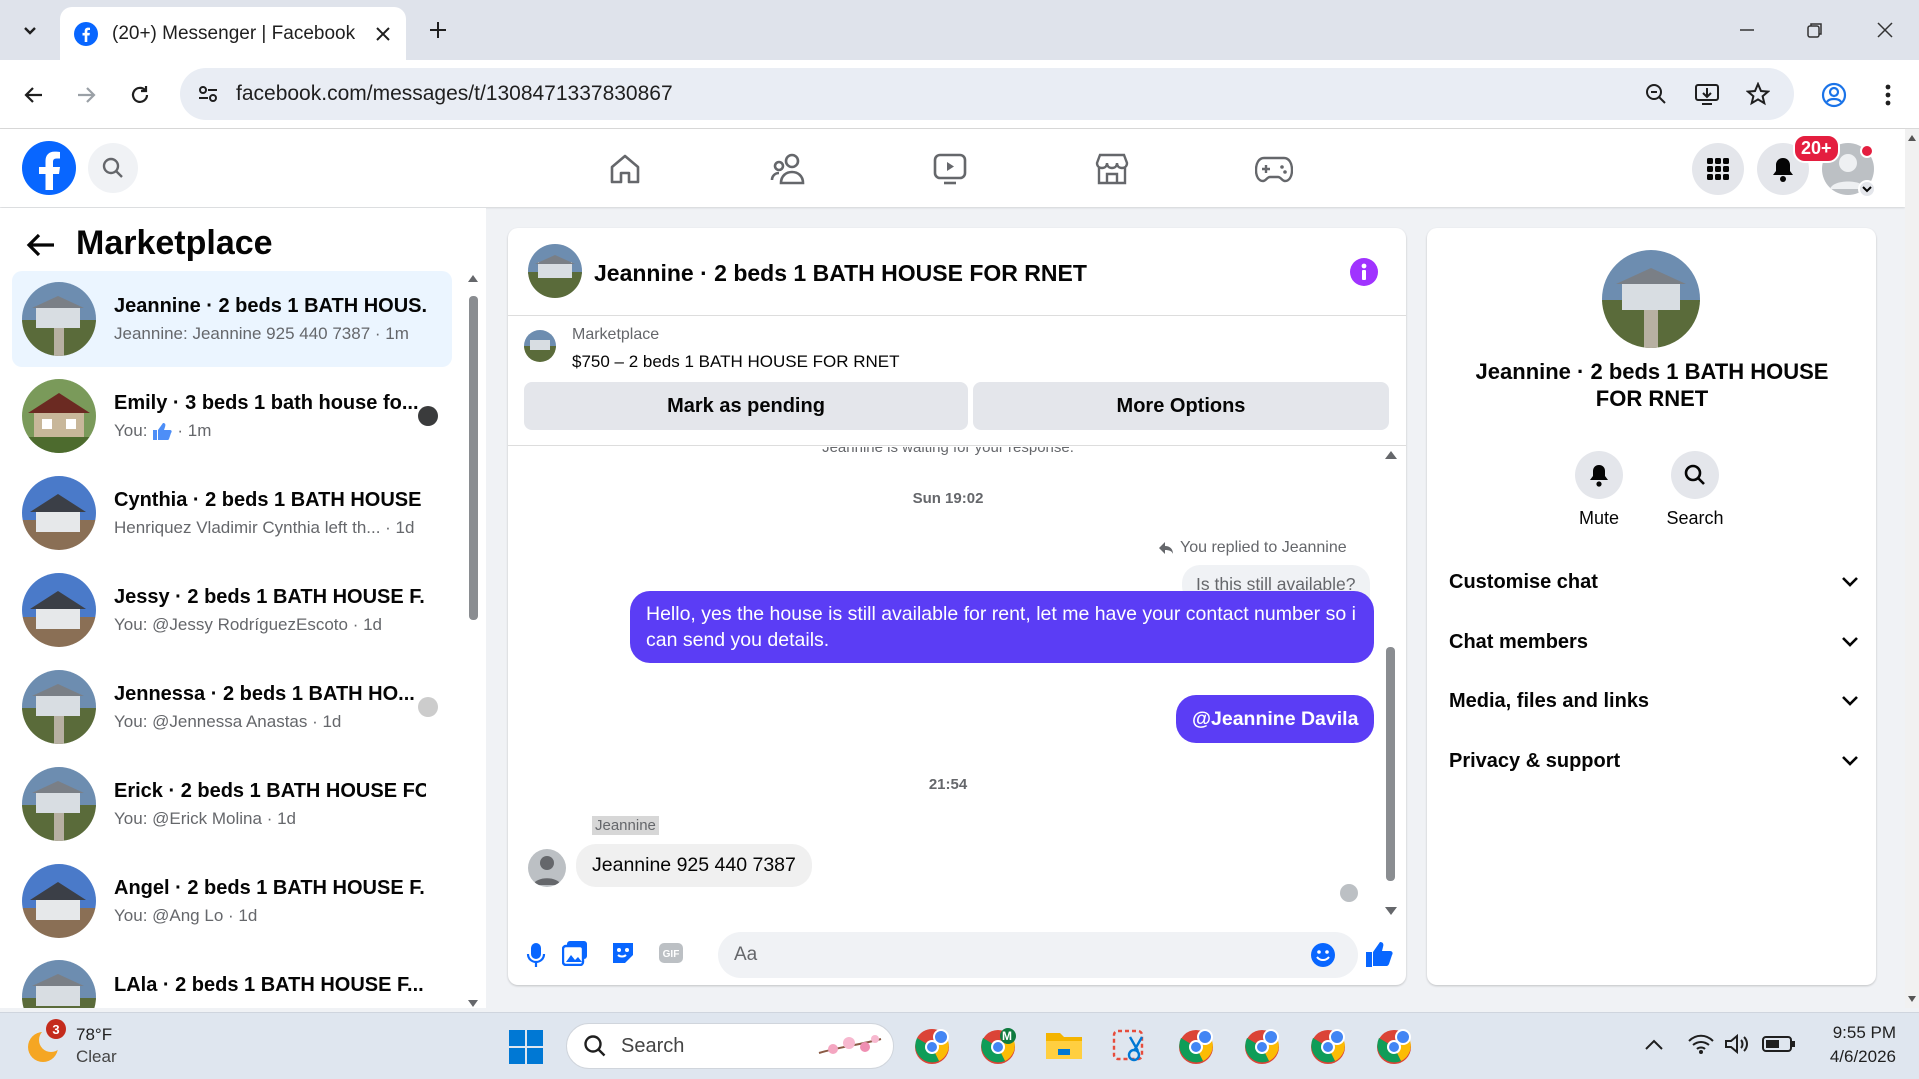  I want to click on search-in-conversation-button, so click(1695, 475).